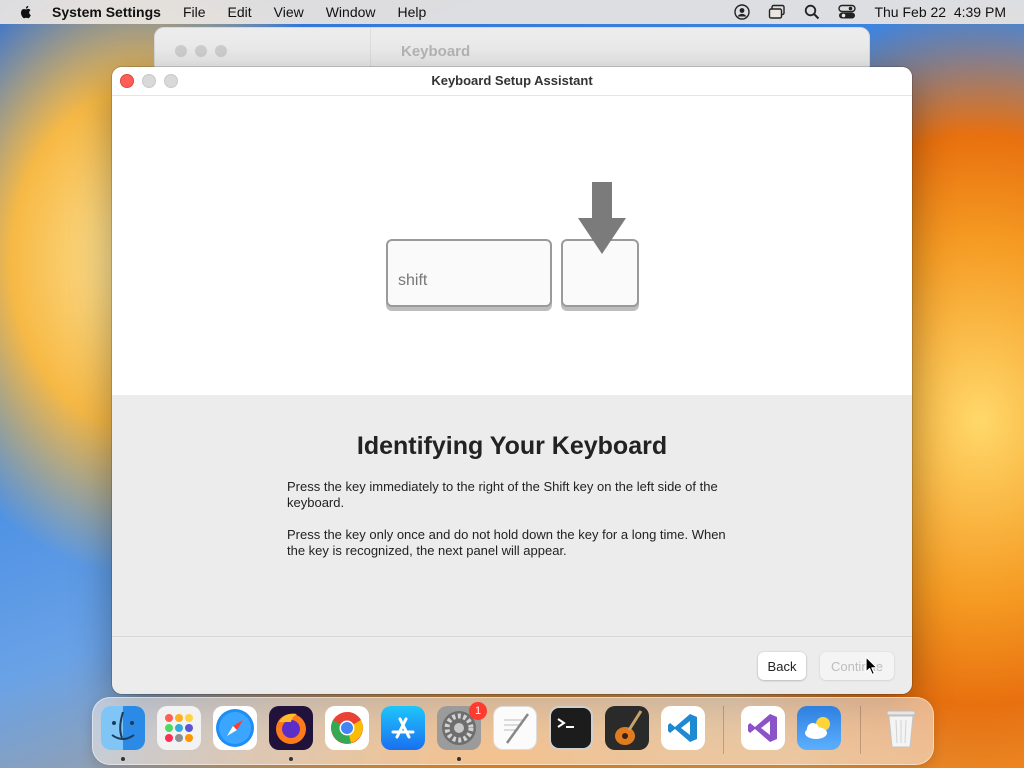 This screenshot has height=768, width=1024. I want to click on trash-icon, so click(901, 728).